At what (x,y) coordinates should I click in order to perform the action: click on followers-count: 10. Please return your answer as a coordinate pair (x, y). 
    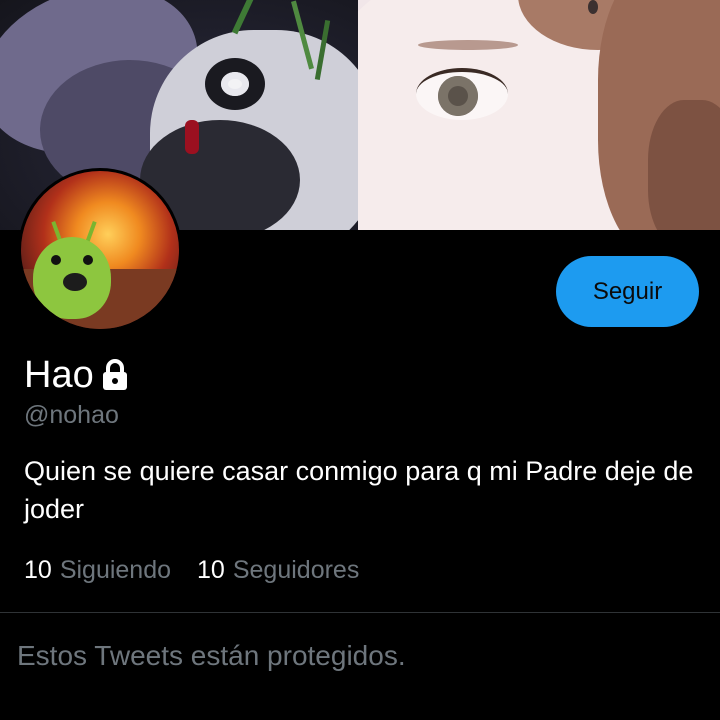
    Looking at the image, I should click on (211, 570).